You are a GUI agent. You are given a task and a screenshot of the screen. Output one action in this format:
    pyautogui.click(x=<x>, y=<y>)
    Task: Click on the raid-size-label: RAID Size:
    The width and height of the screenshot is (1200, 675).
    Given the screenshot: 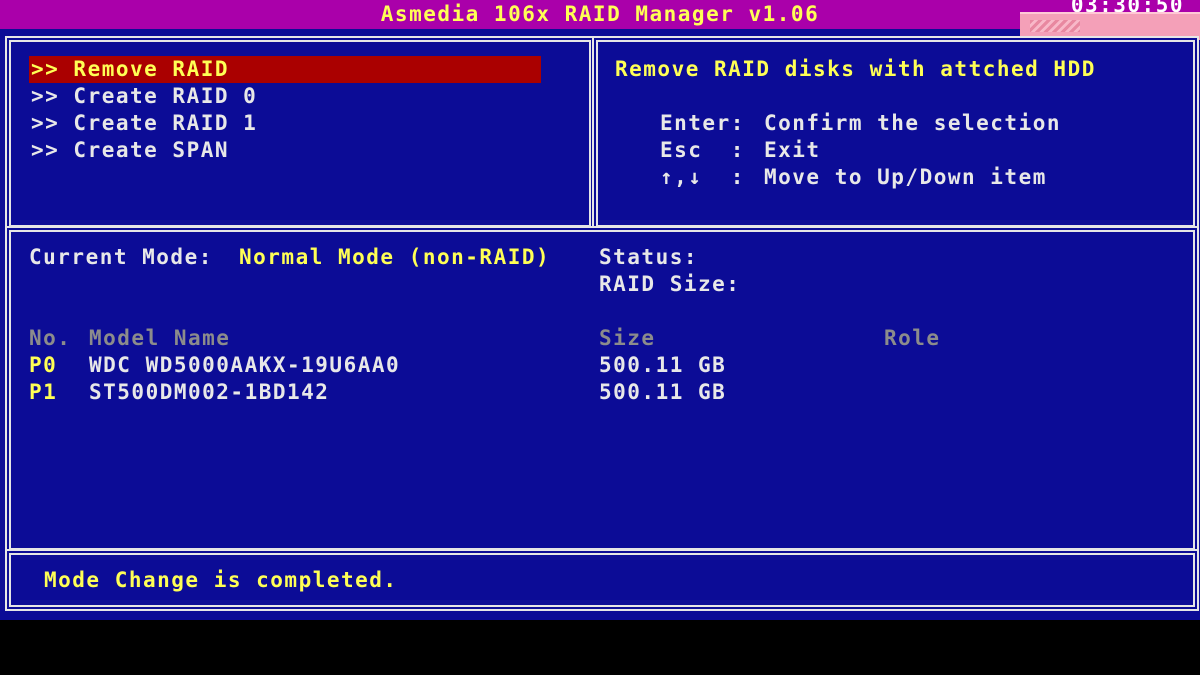 What is the action you would take?
    pyautogui.click(x=670, y=284)
    